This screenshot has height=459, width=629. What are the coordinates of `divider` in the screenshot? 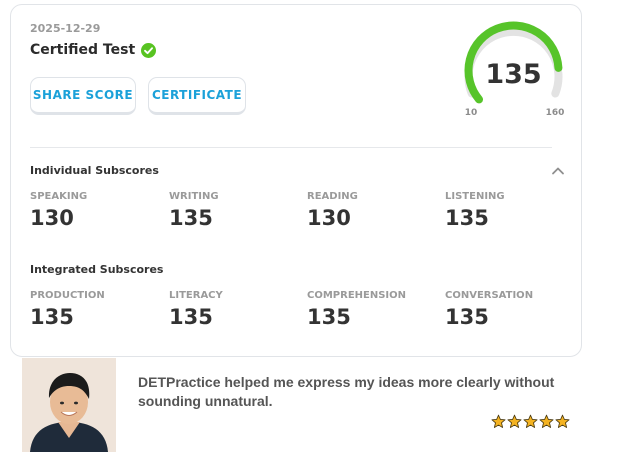 It's located at (291, 147).